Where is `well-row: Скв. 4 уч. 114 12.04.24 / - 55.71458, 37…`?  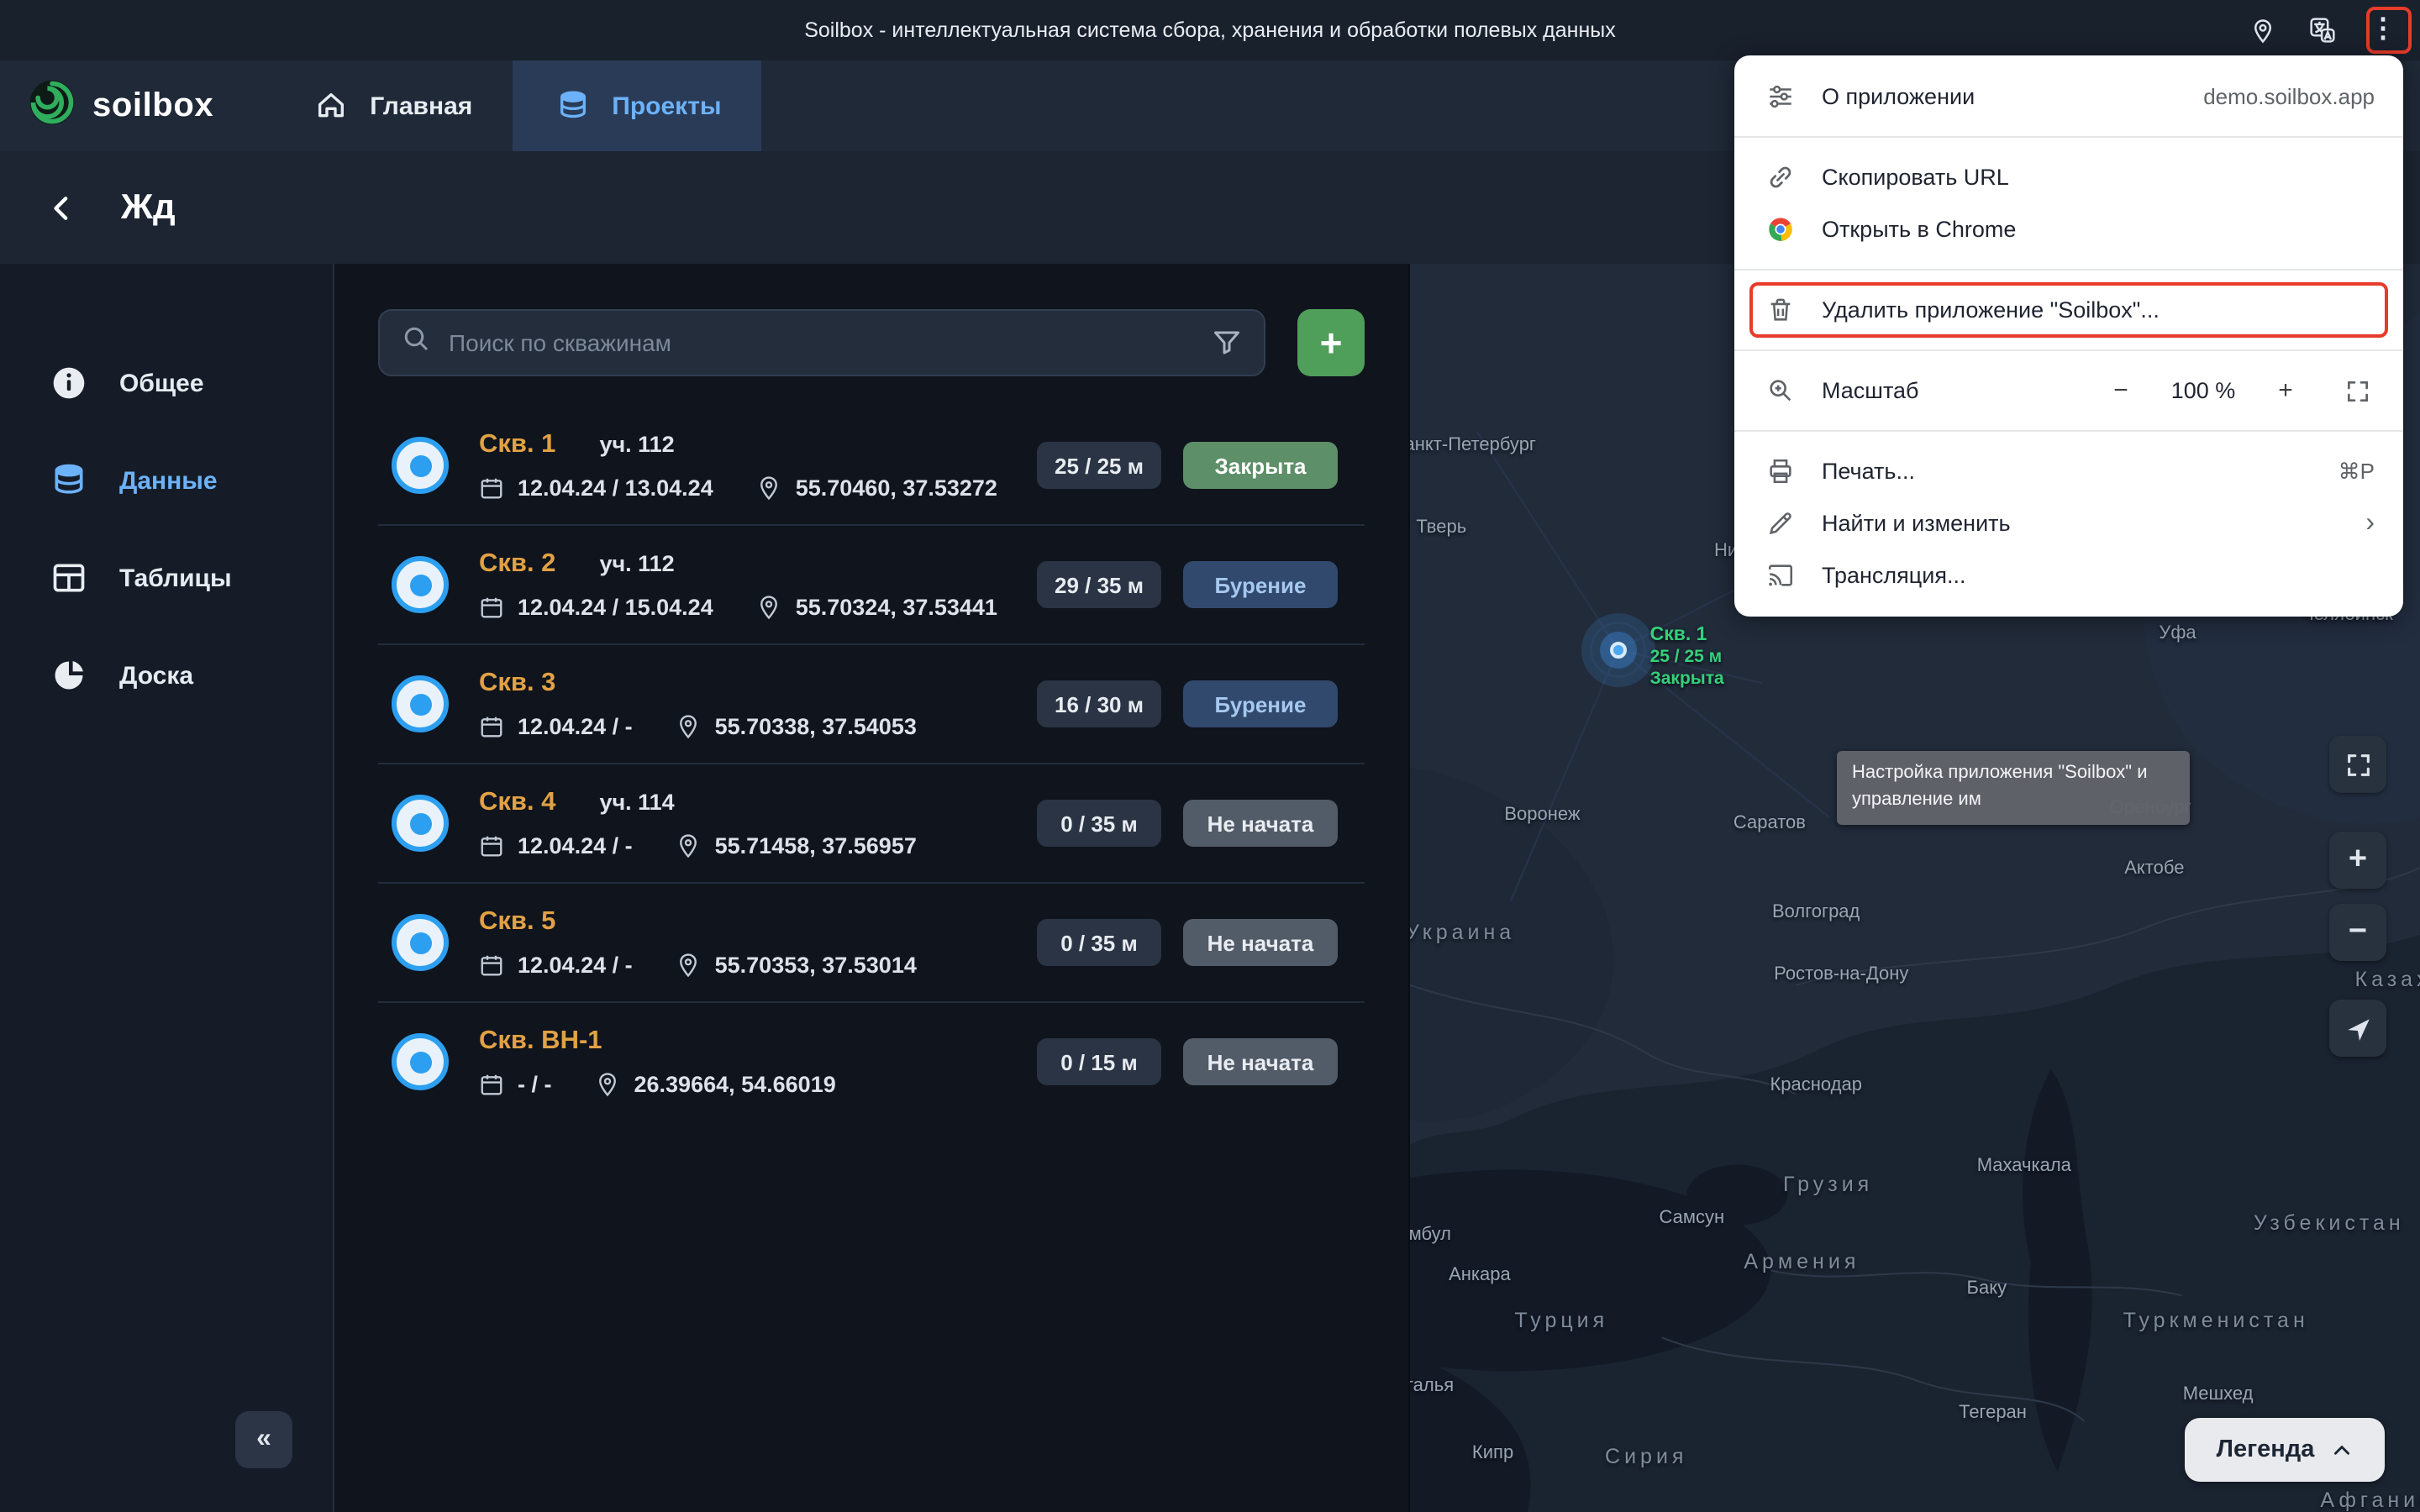
well-row: Скв. 4 уч. 114 12.04.24 / - 55.71458, 37… is located at coordinates (871, 823).